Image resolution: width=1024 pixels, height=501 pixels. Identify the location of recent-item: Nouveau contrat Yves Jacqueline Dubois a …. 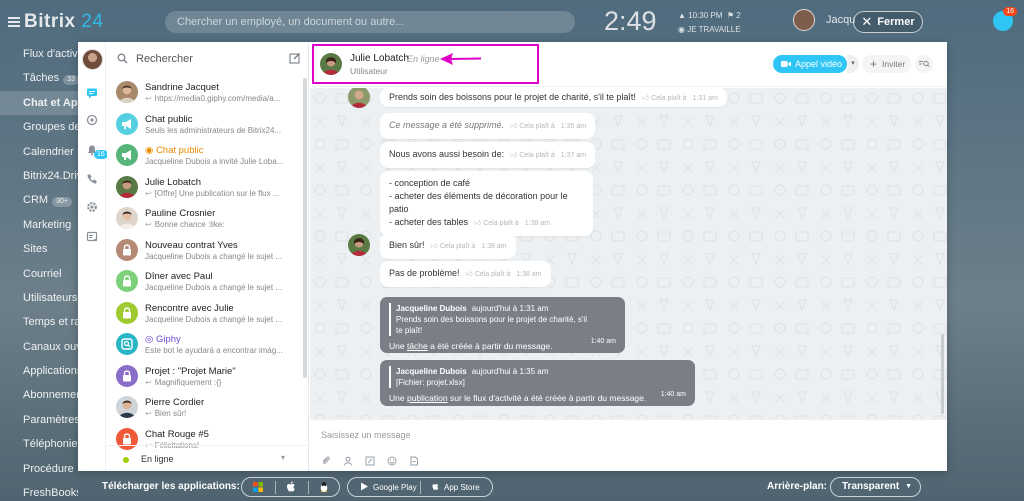
(205, 251).